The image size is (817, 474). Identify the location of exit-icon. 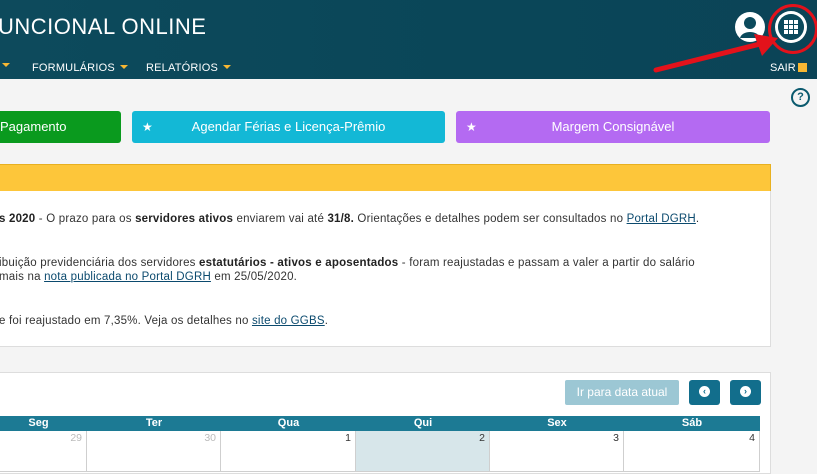
(802, 67).